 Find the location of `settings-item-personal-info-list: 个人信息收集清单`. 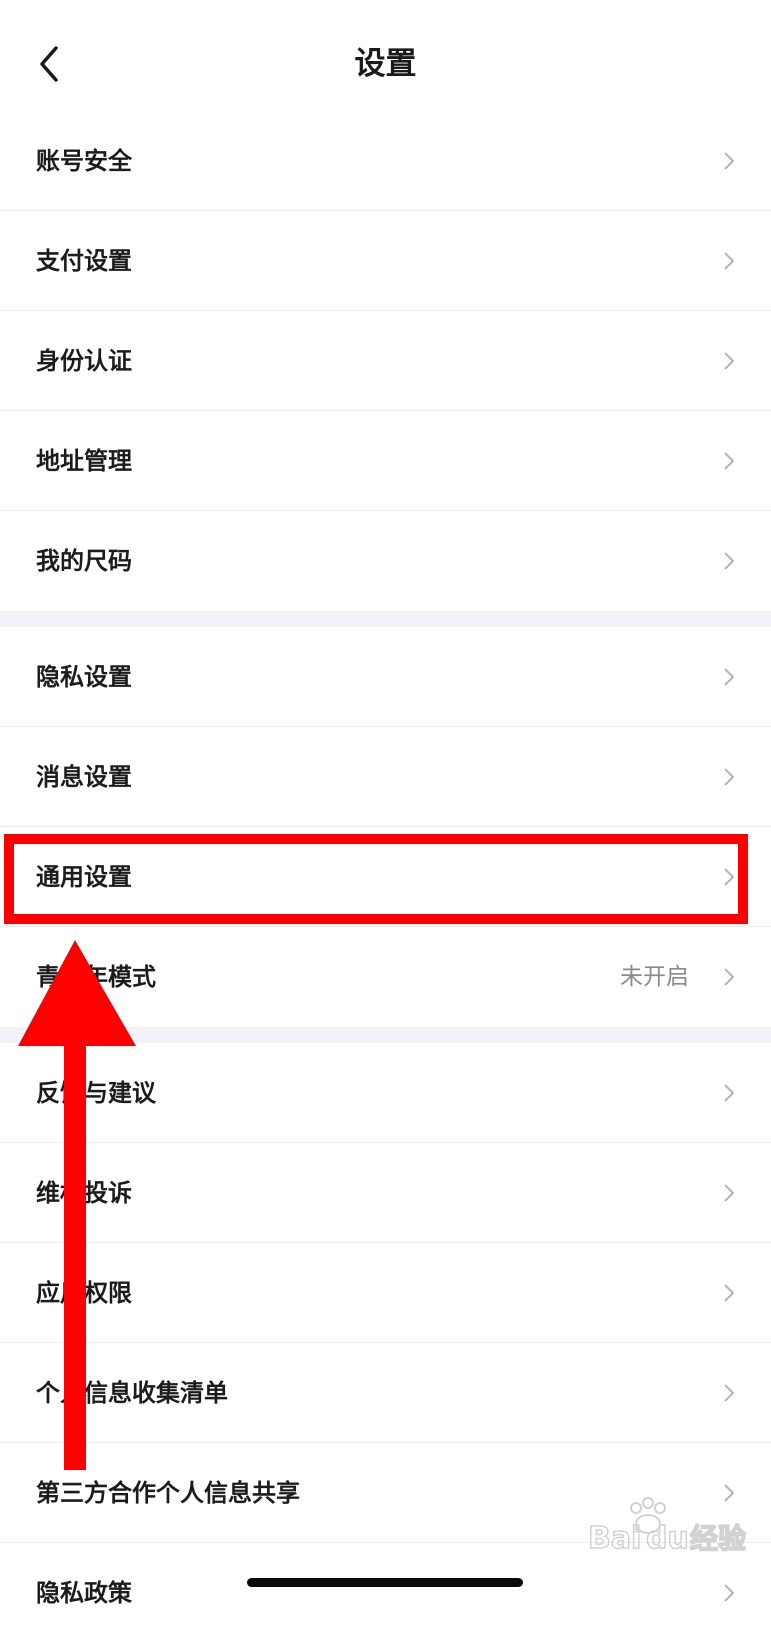

settings-item-personal-info-list: 个人信息收集清单 is located at coordinates (385, 1393).